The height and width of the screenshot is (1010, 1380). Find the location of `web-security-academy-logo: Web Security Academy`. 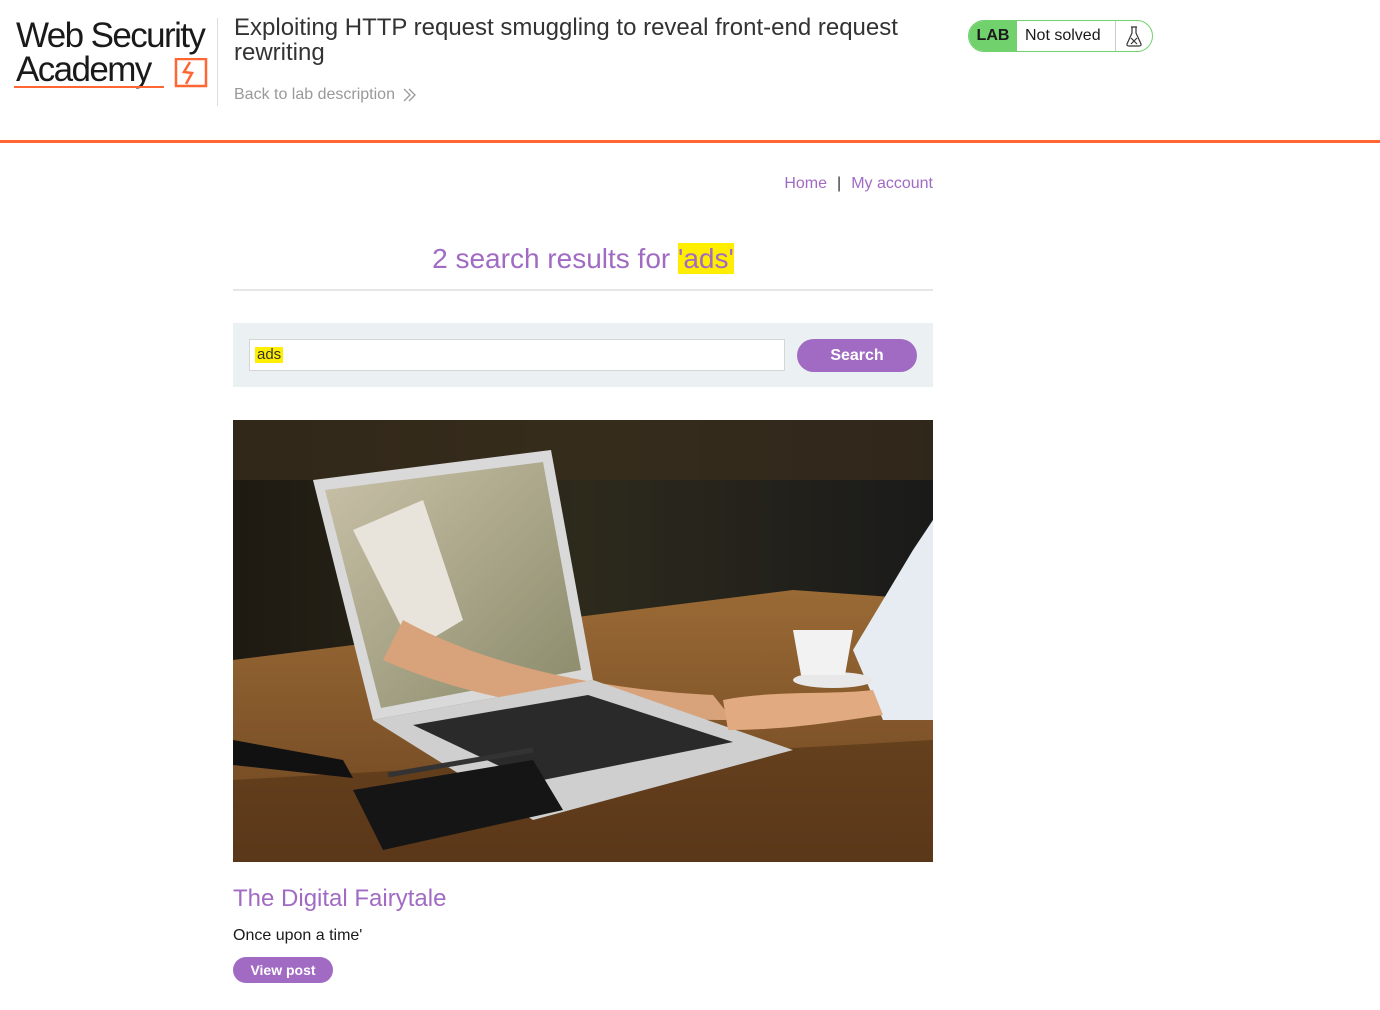

web-security-academy-logo: Web Security Academy is located at coordinates (114, 55).